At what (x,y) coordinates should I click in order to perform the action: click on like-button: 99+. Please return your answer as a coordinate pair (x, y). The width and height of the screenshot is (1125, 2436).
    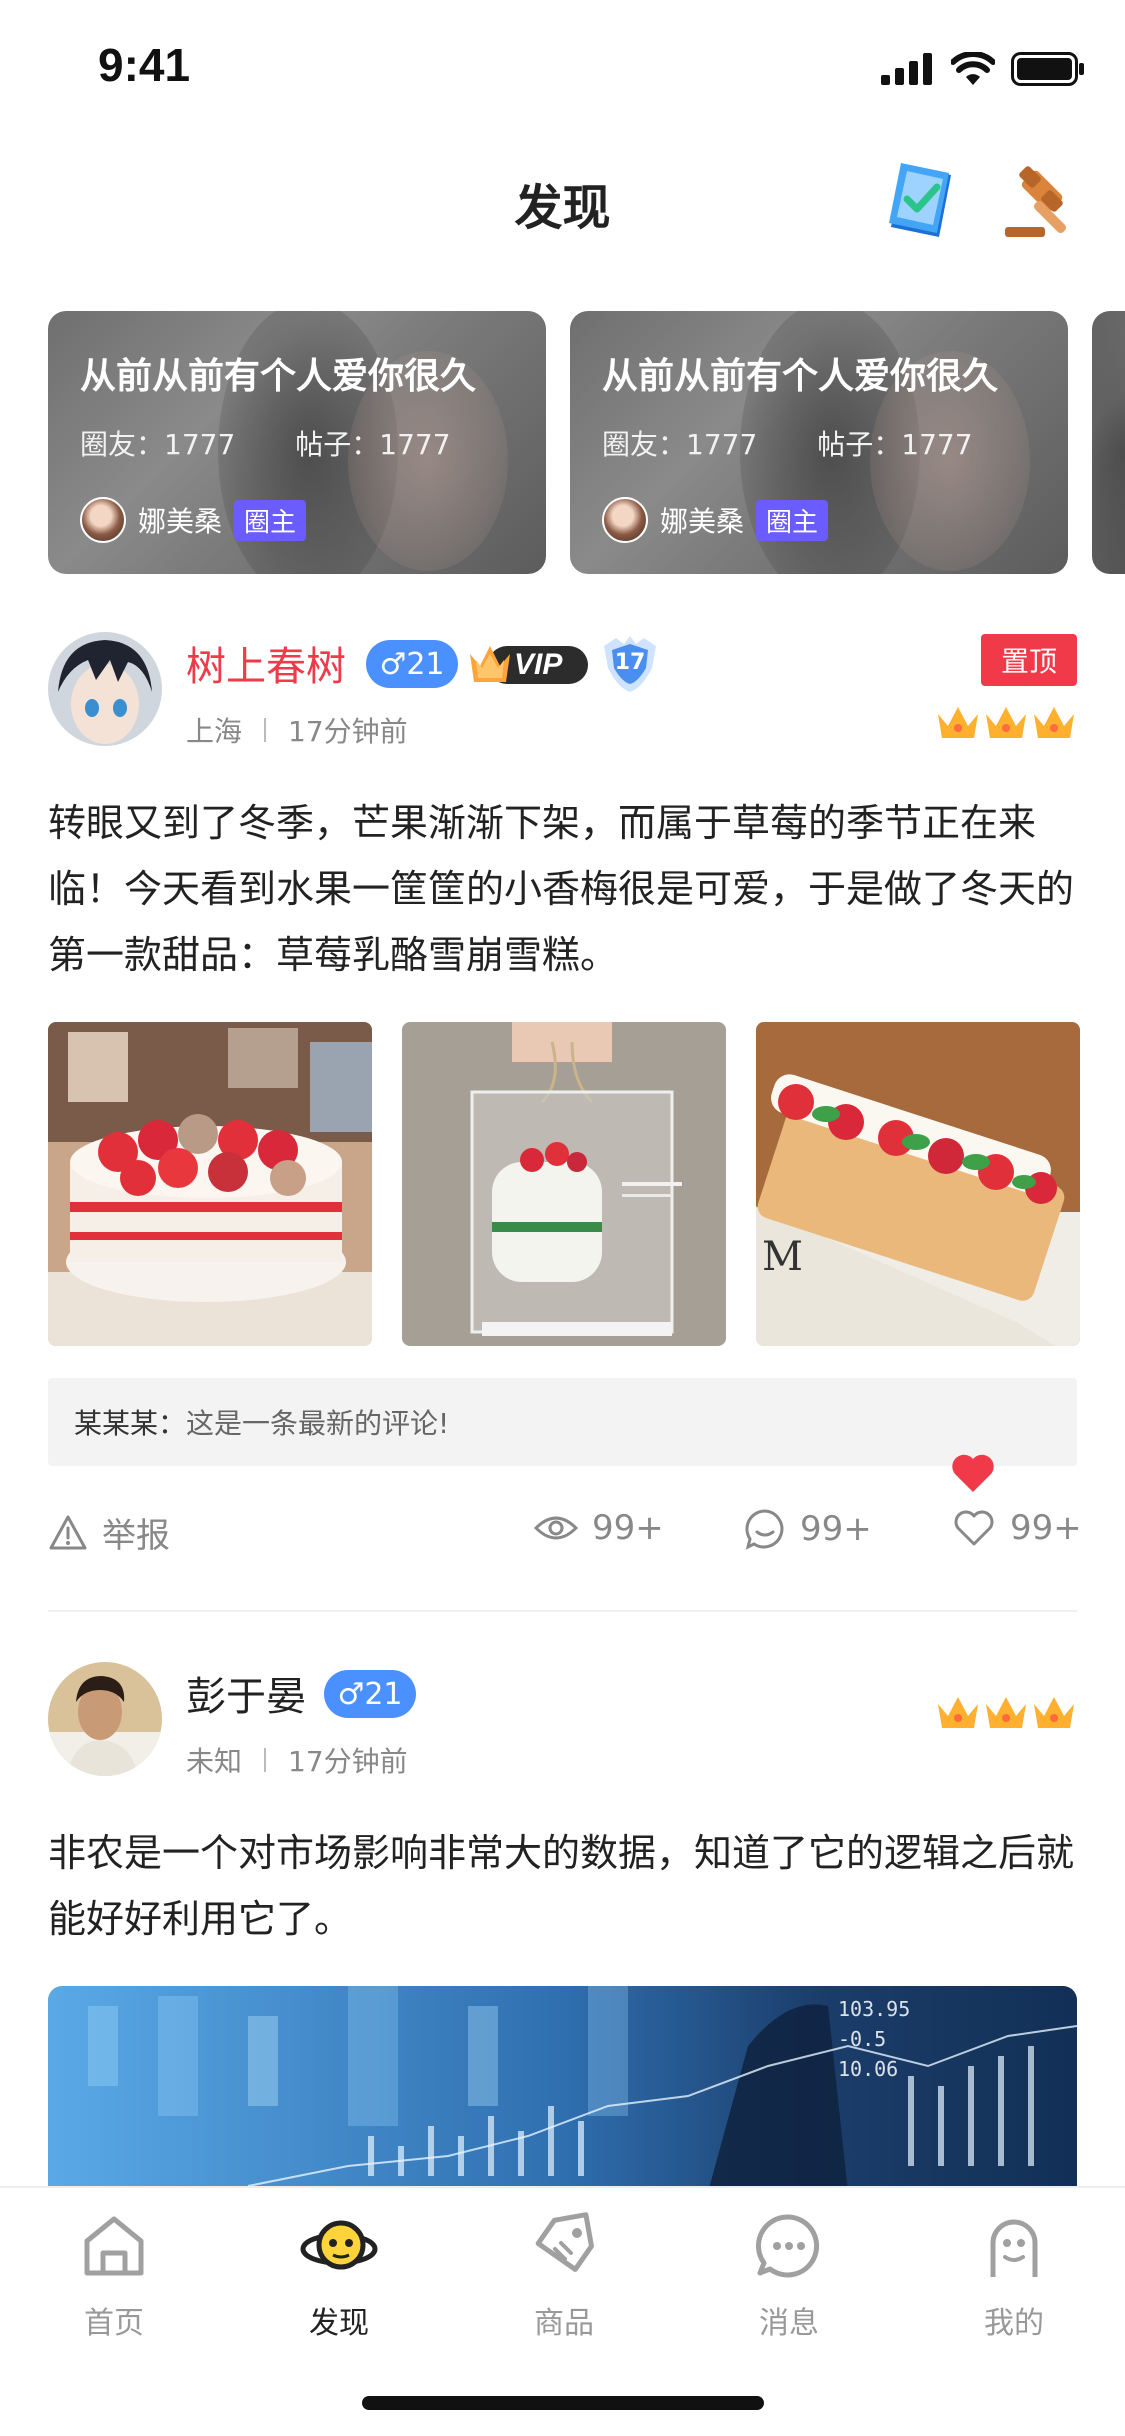
    Looking at the image, I should click on (1017, 1528).